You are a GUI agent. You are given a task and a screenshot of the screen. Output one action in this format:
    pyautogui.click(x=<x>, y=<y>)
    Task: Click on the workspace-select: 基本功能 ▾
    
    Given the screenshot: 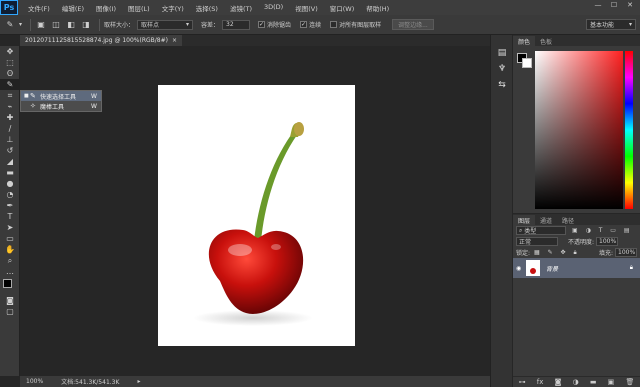 What is the action you would take?
    pyautogui.click(x=611, y=24)
    